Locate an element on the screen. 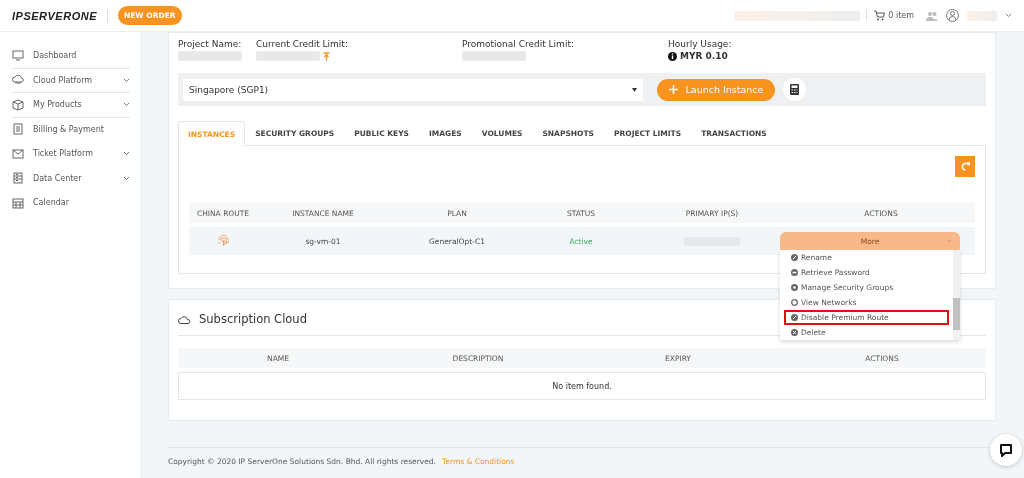 The width and height of the screenshot is (1024, 478). cart-count: 0 item is located at coordinates (901, 15).